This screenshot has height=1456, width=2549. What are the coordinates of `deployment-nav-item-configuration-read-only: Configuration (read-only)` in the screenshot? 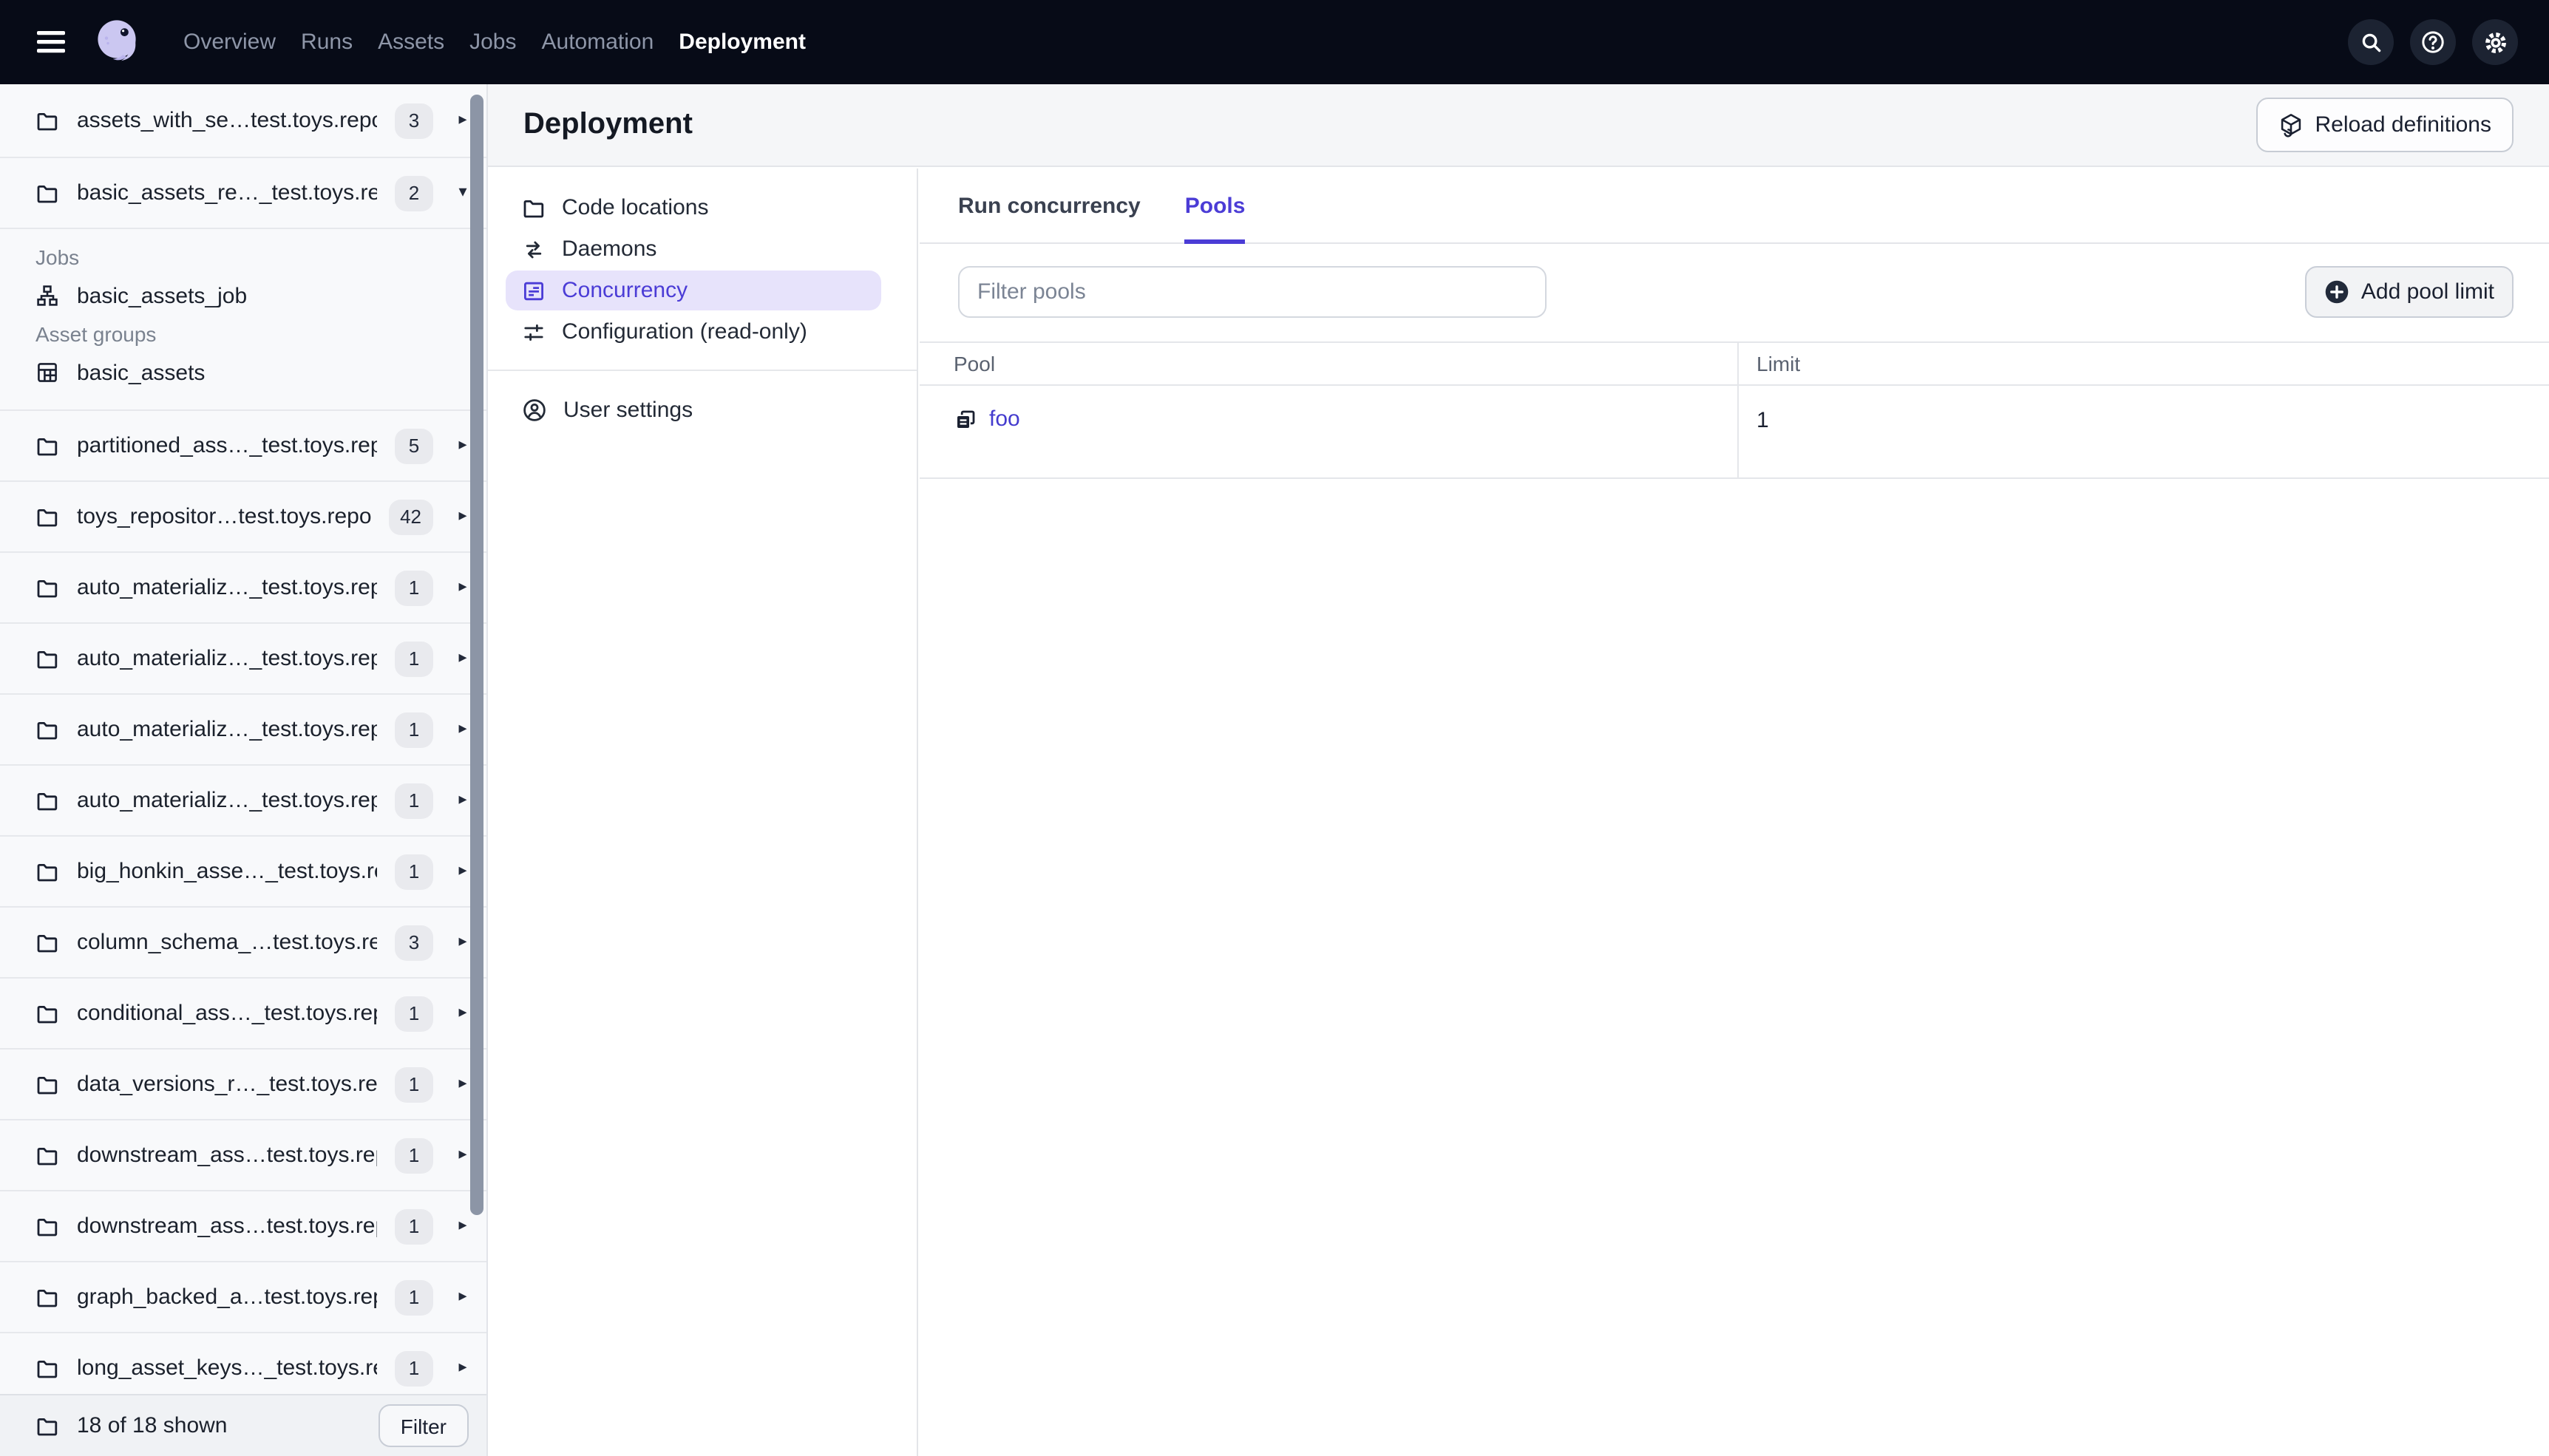 It's located at (693, 332).